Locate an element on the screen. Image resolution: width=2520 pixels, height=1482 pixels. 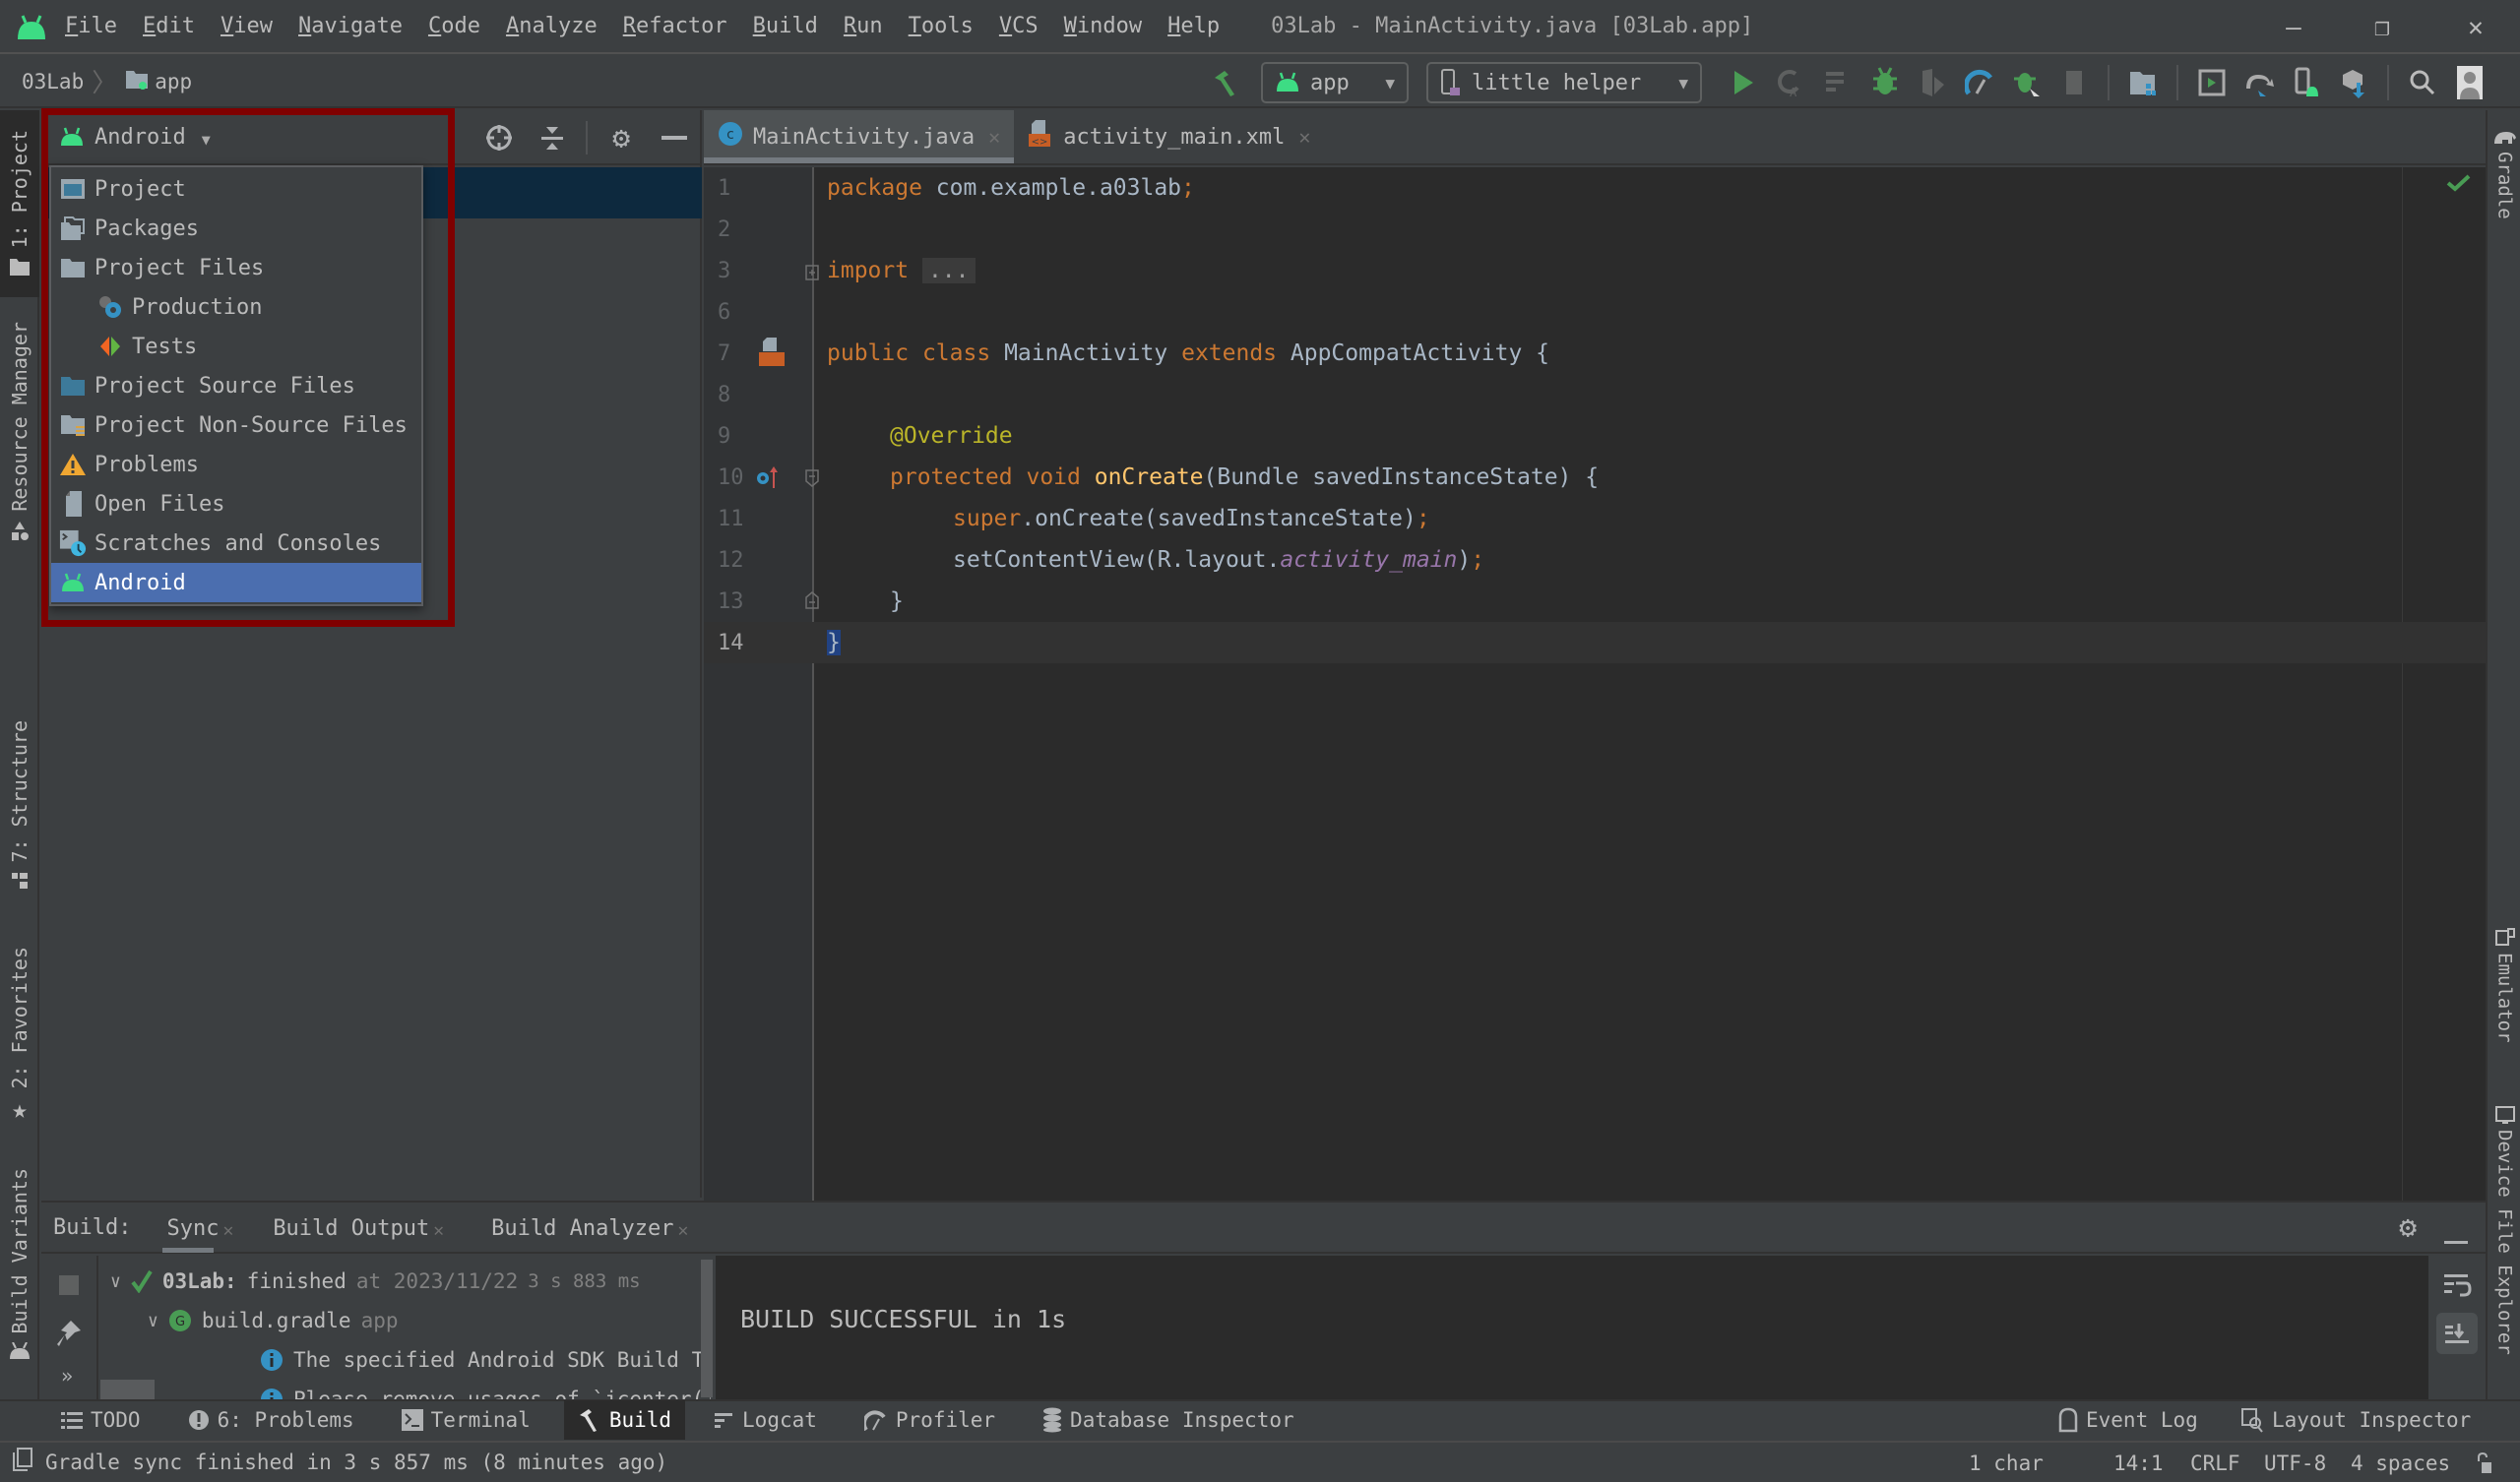
fold-end-icon is located at coordinates (812, 602).